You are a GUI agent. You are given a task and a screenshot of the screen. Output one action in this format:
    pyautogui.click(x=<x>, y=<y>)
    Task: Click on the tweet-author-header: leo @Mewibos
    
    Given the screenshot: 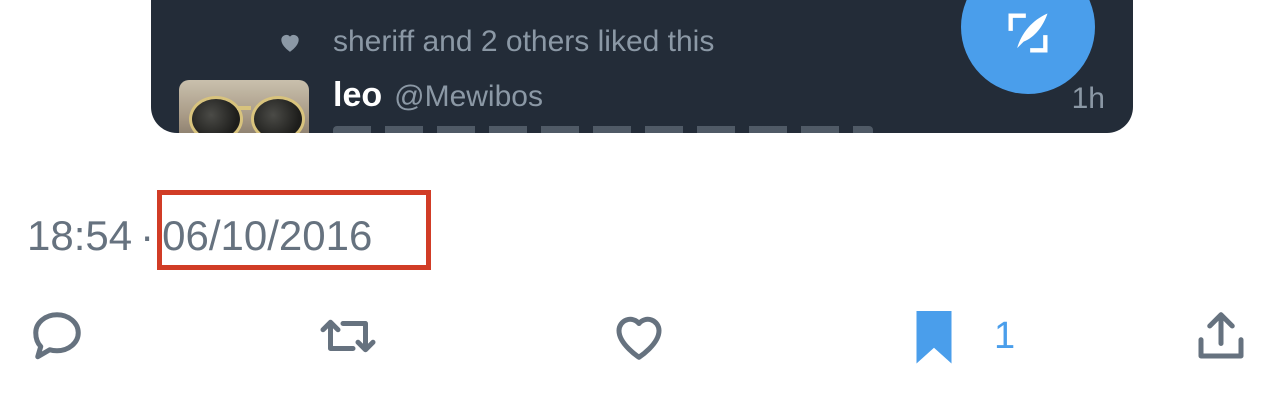 What is the action you would take?
    pyautogui.click(x=438, y=95)
    